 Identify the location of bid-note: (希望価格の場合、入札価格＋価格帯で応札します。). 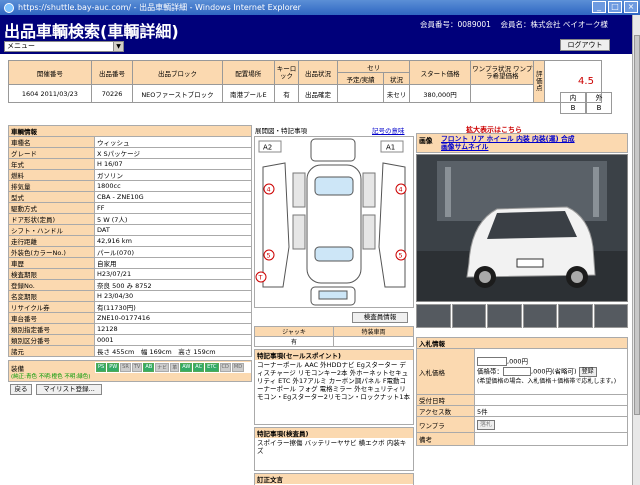
(547, 381).